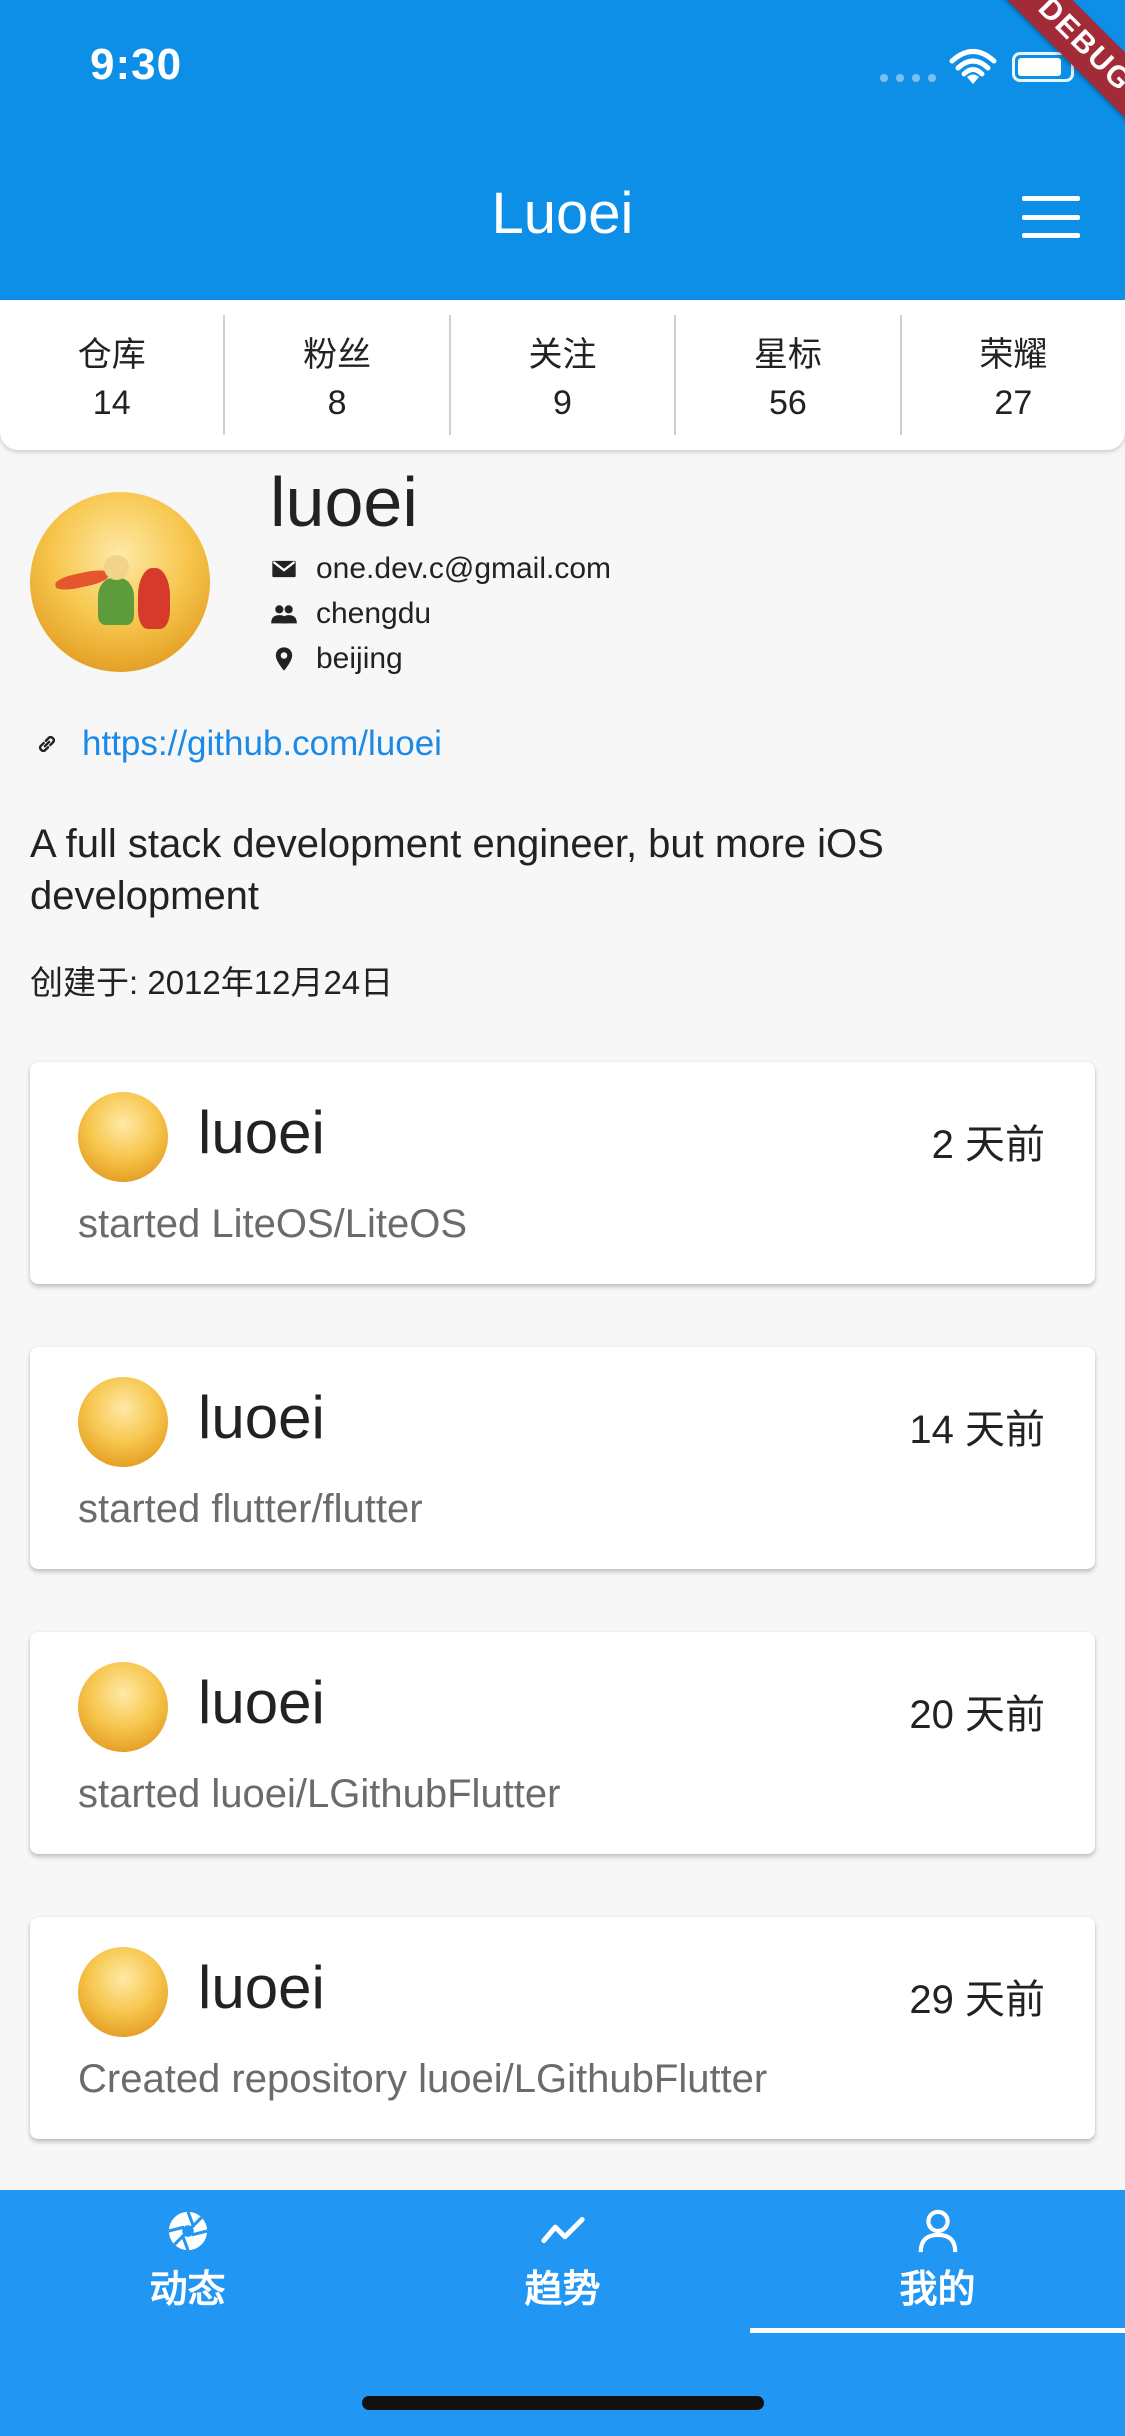  Describe the element at coordinates (1013, 355) in the screenshot. I see `stat-label: 荣耀` at that location.